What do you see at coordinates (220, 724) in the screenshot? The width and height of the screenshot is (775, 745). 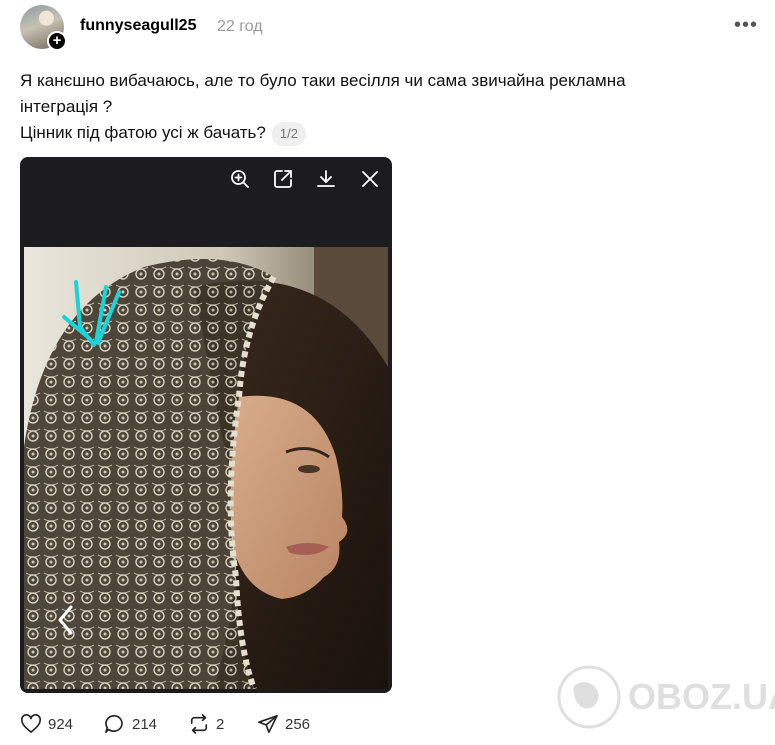 I see `repost-count: 2` at bounding box center [220, 724].